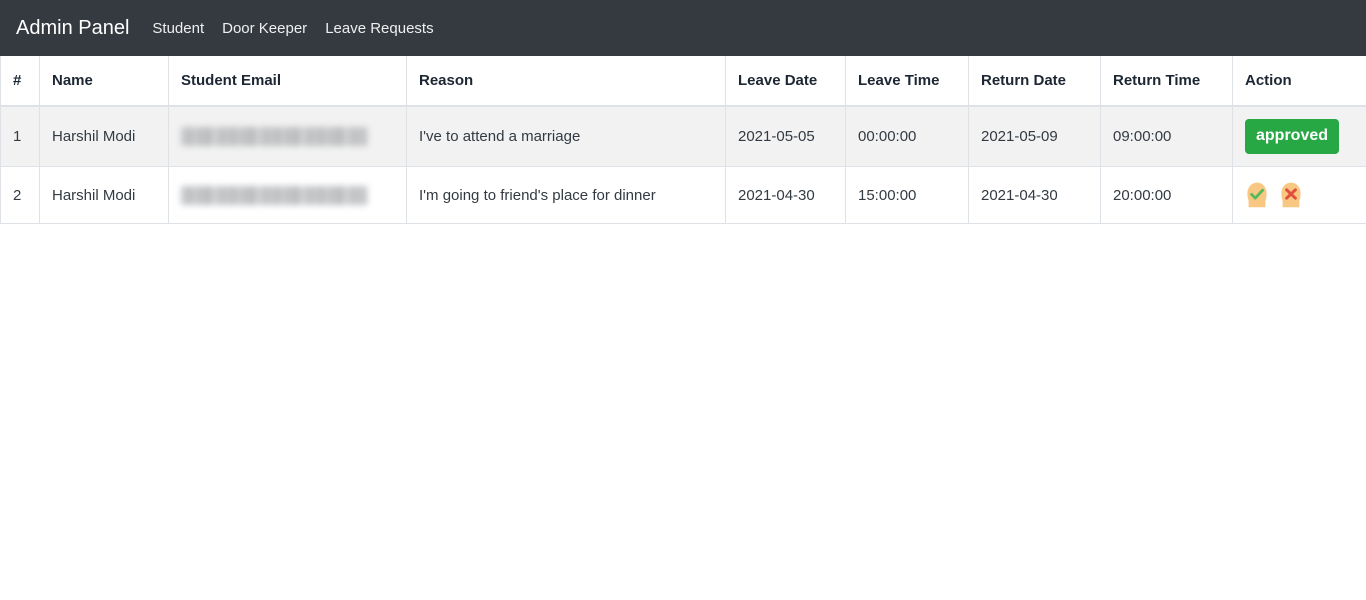 This screenshot has height=600, width=1366. What do you see at coordinates (1034, 136) in the screenshot?
I see `cell-return-date: 2021-05-09` at bounding box center [1034, 136].